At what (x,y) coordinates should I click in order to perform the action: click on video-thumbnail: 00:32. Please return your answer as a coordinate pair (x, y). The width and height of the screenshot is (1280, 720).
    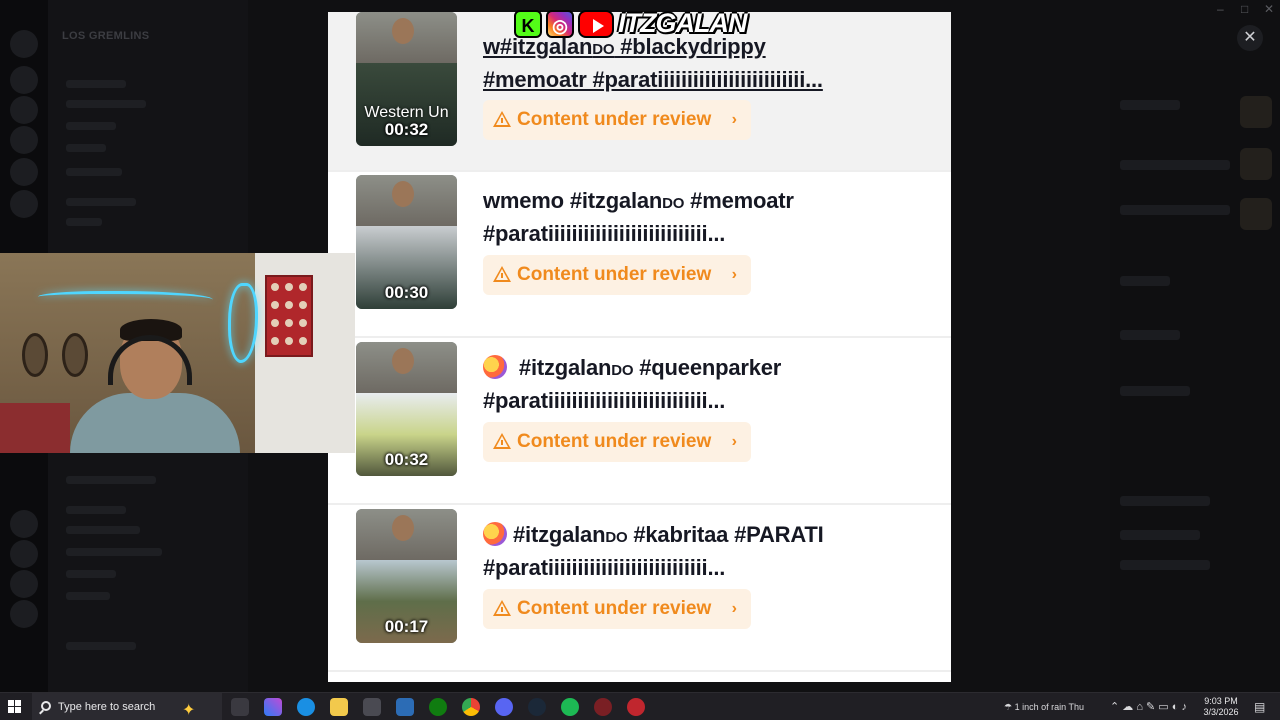
    Looking at the image, I should click on (406, 409).